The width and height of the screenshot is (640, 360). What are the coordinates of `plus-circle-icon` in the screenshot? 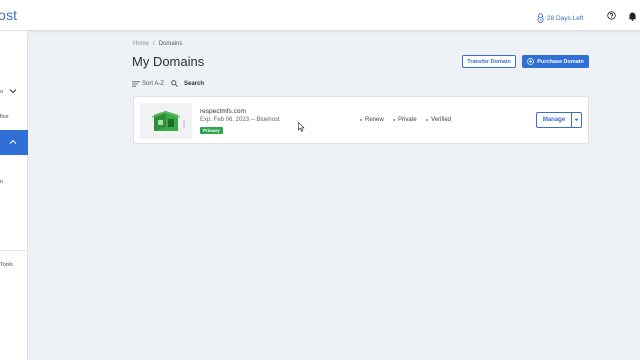 It's located at (531, 61).